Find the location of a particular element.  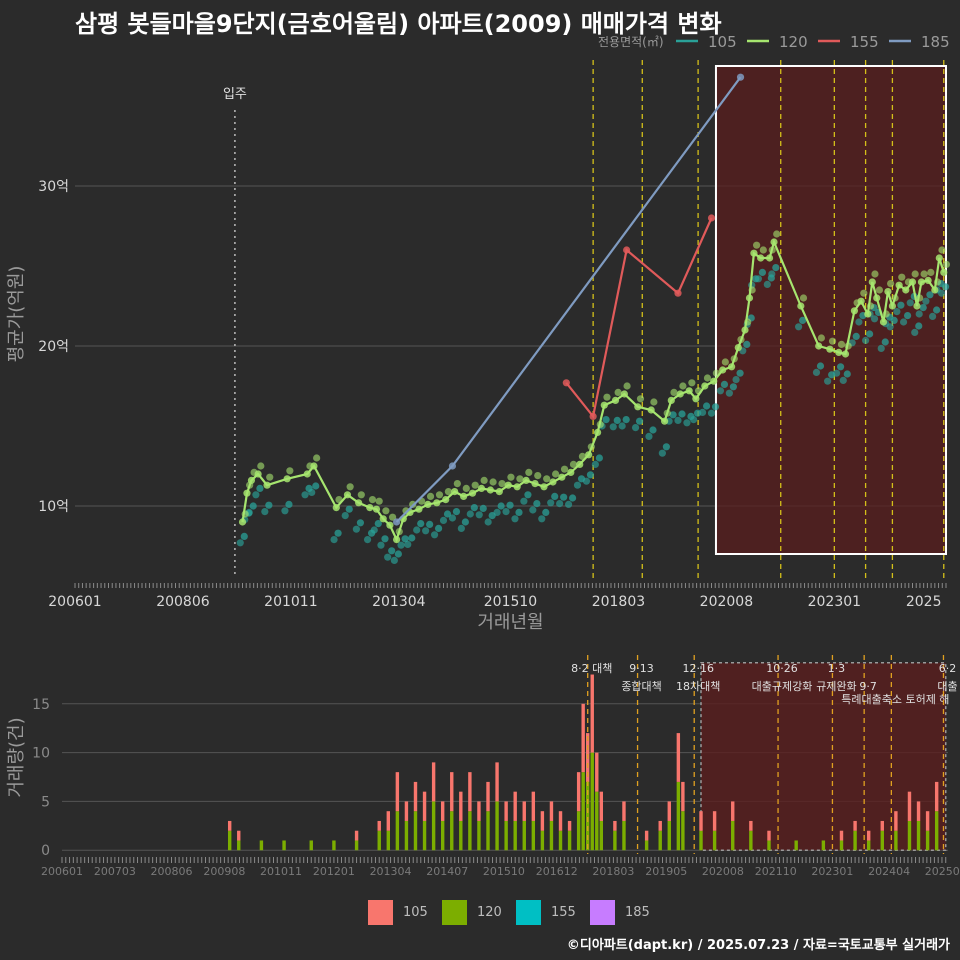

policy-label: 8·2 대책 is located at coordinates (591, 668).